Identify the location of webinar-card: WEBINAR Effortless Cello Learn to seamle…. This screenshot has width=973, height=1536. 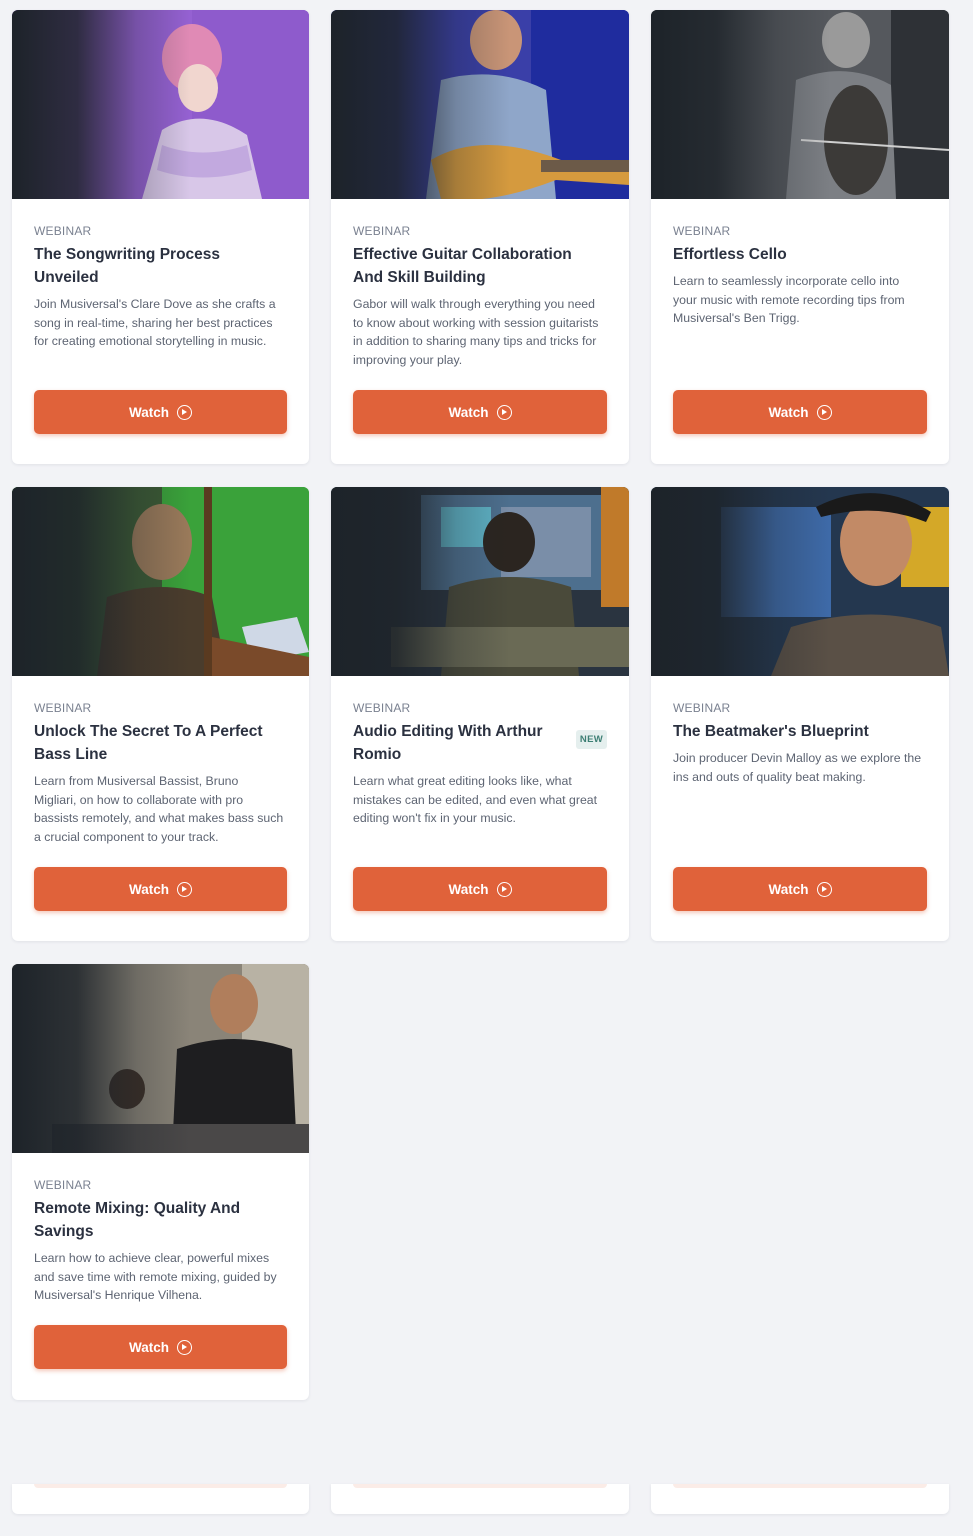
(800, 237).